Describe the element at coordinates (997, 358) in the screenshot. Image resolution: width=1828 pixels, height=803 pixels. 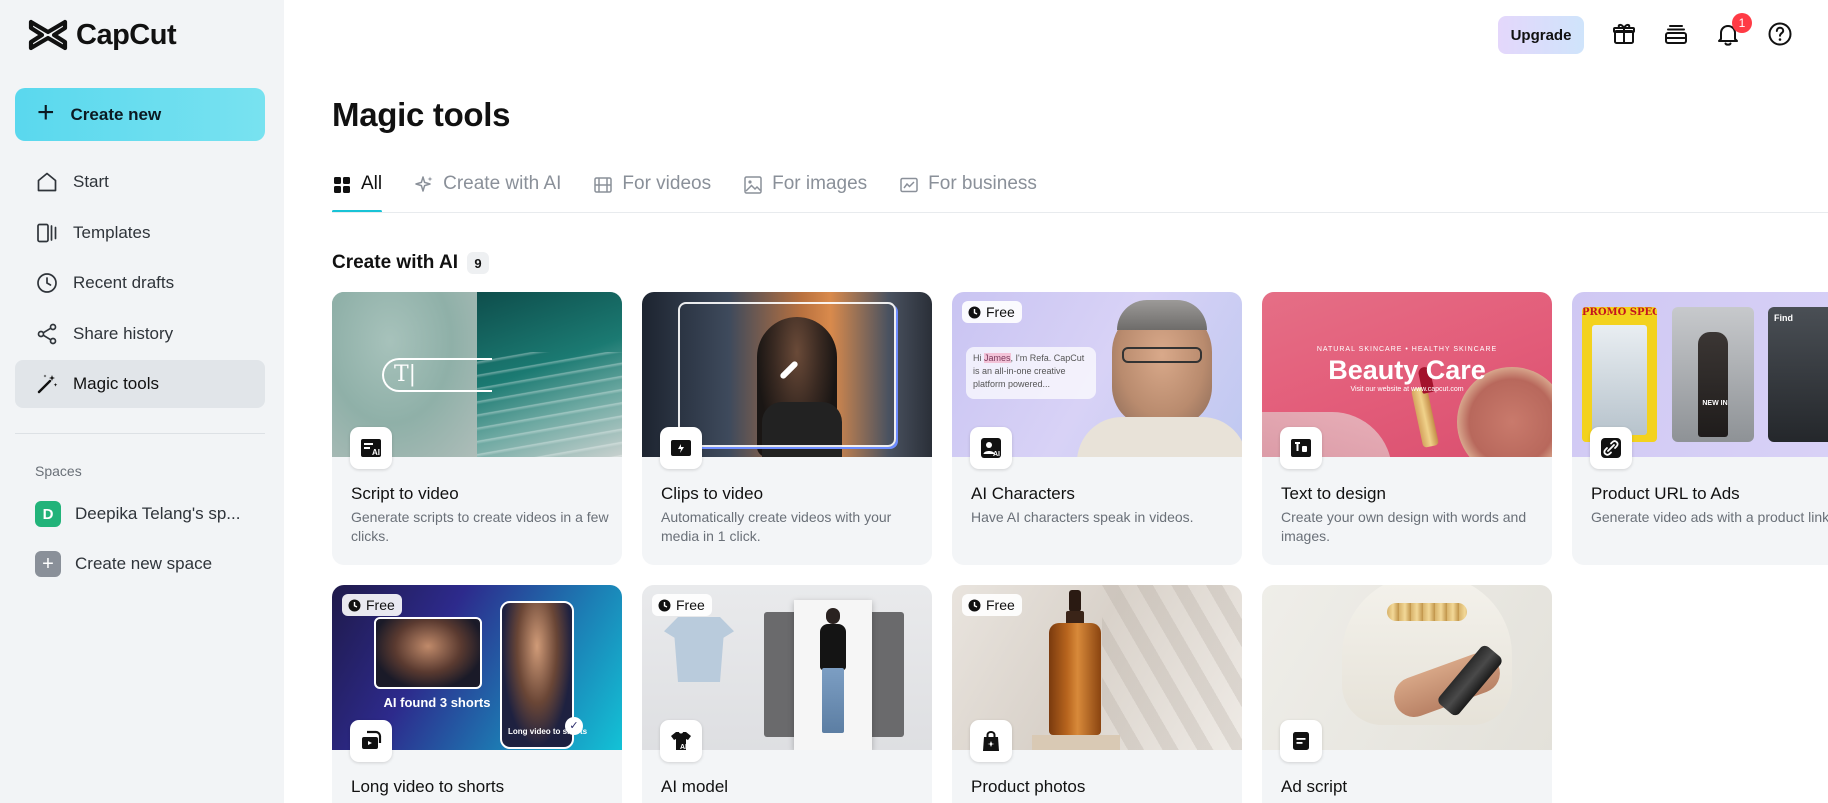
I see `bubble-name-highlight: James` at that location.